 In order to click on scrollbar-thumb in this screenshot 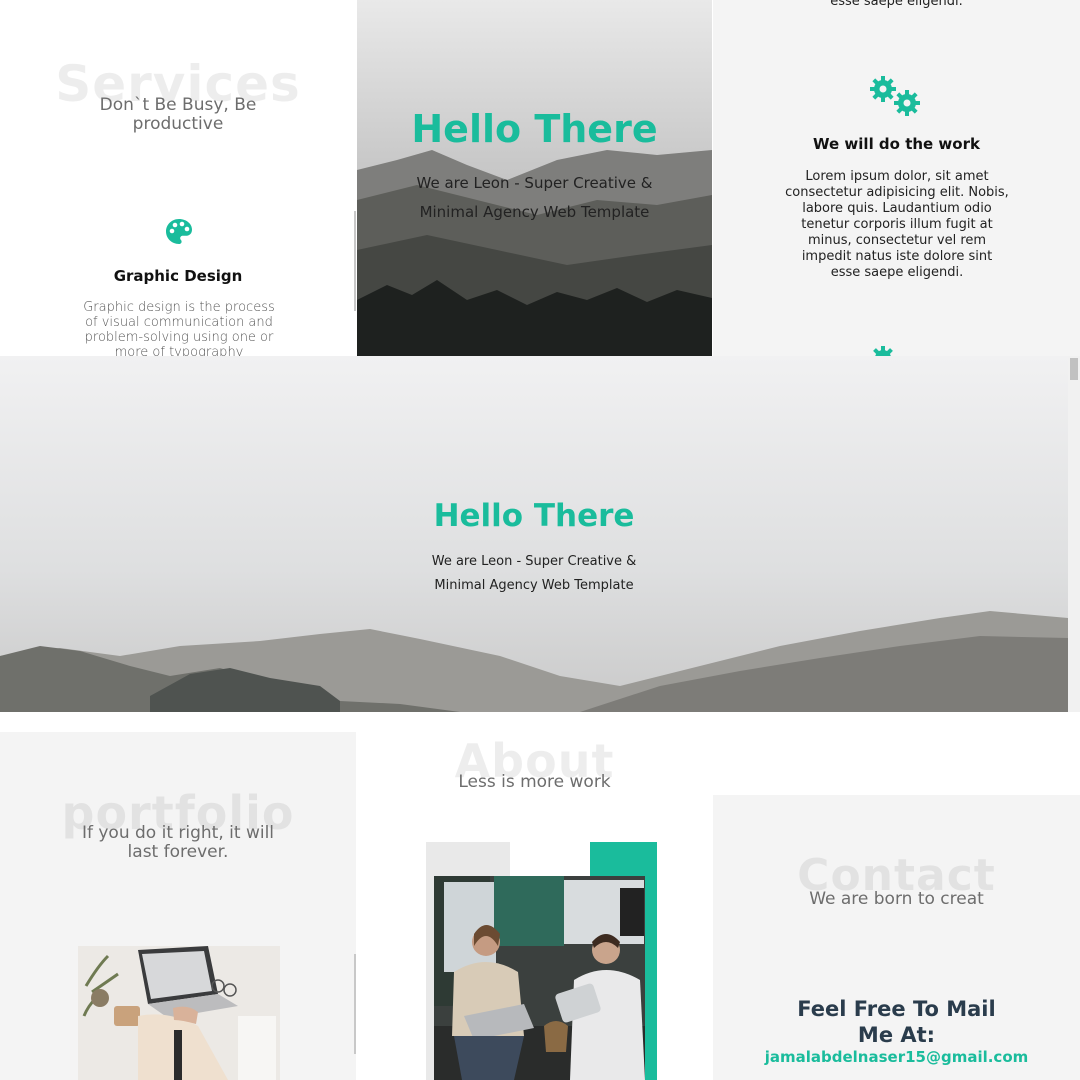, I will do `click(1074, 369)`.